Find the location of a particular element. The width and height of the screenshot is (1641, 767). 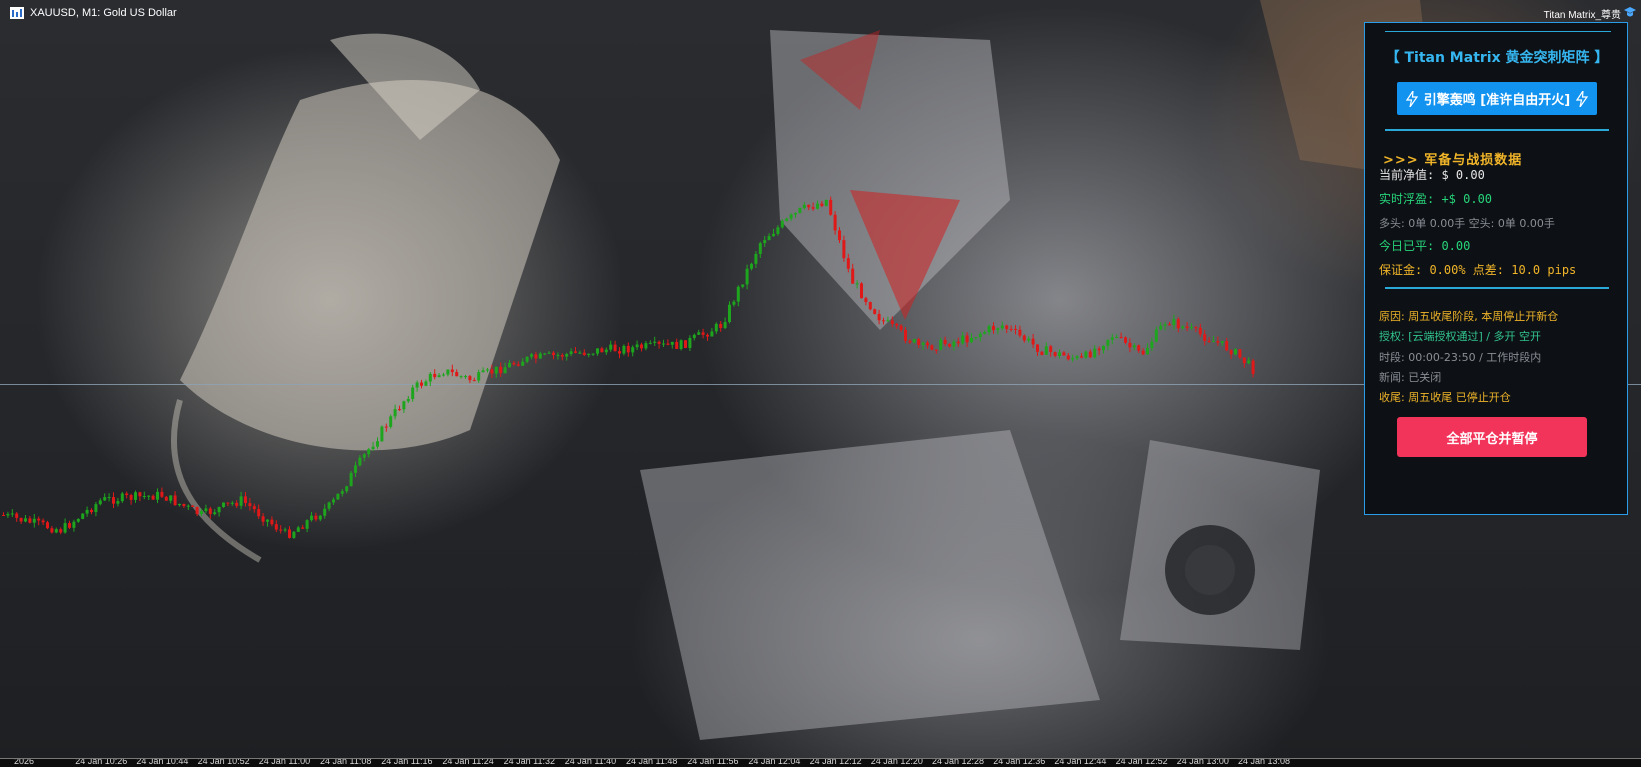

engine-toggle-button: 引擎轰鸣 [准许自由开火] is located at coordinates (1497, 98).